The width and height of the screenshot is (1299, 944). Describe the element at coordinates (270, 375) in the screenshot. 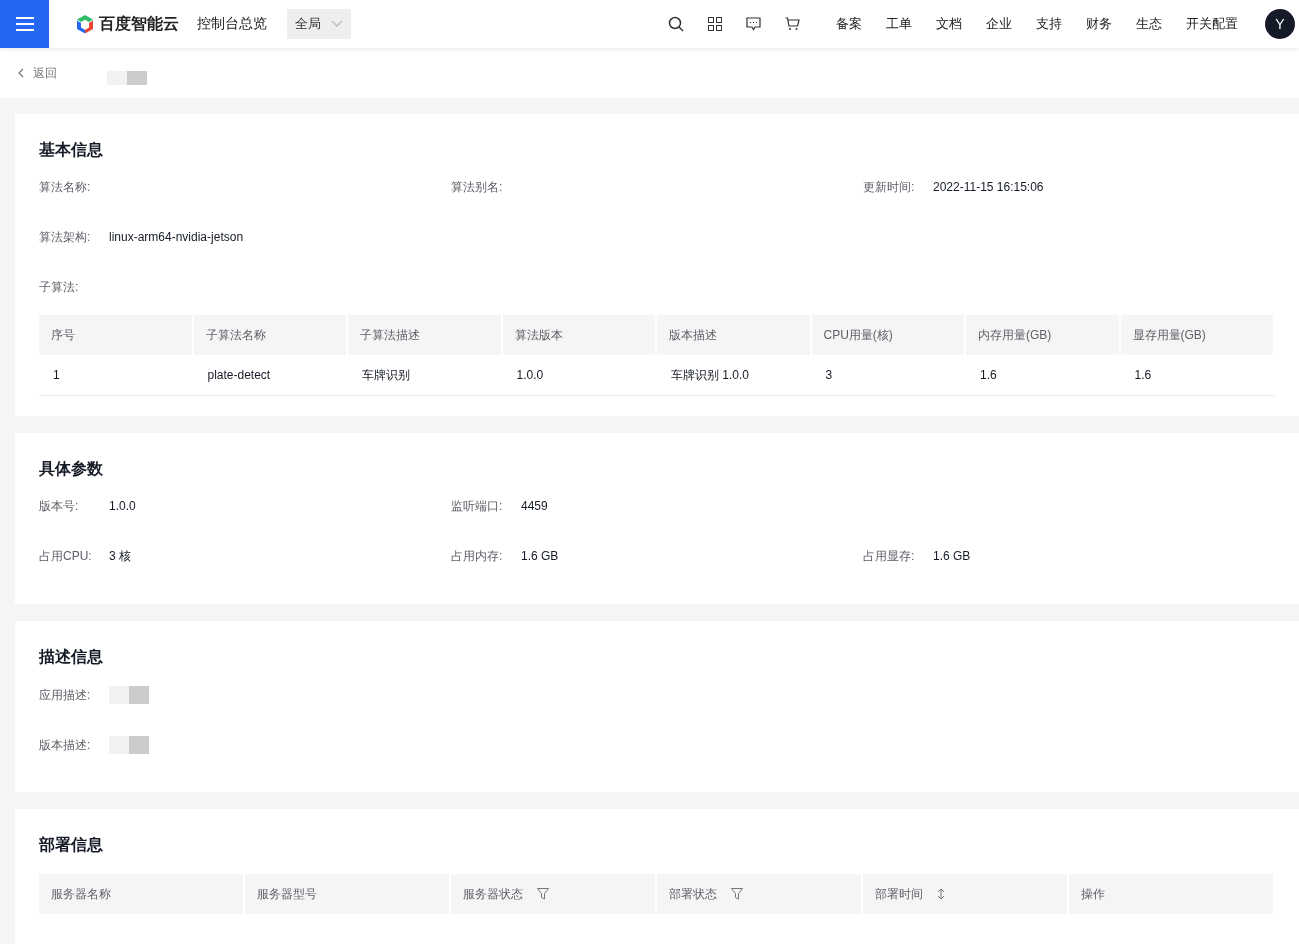

I see `table-cell: plate-detect` at that location.